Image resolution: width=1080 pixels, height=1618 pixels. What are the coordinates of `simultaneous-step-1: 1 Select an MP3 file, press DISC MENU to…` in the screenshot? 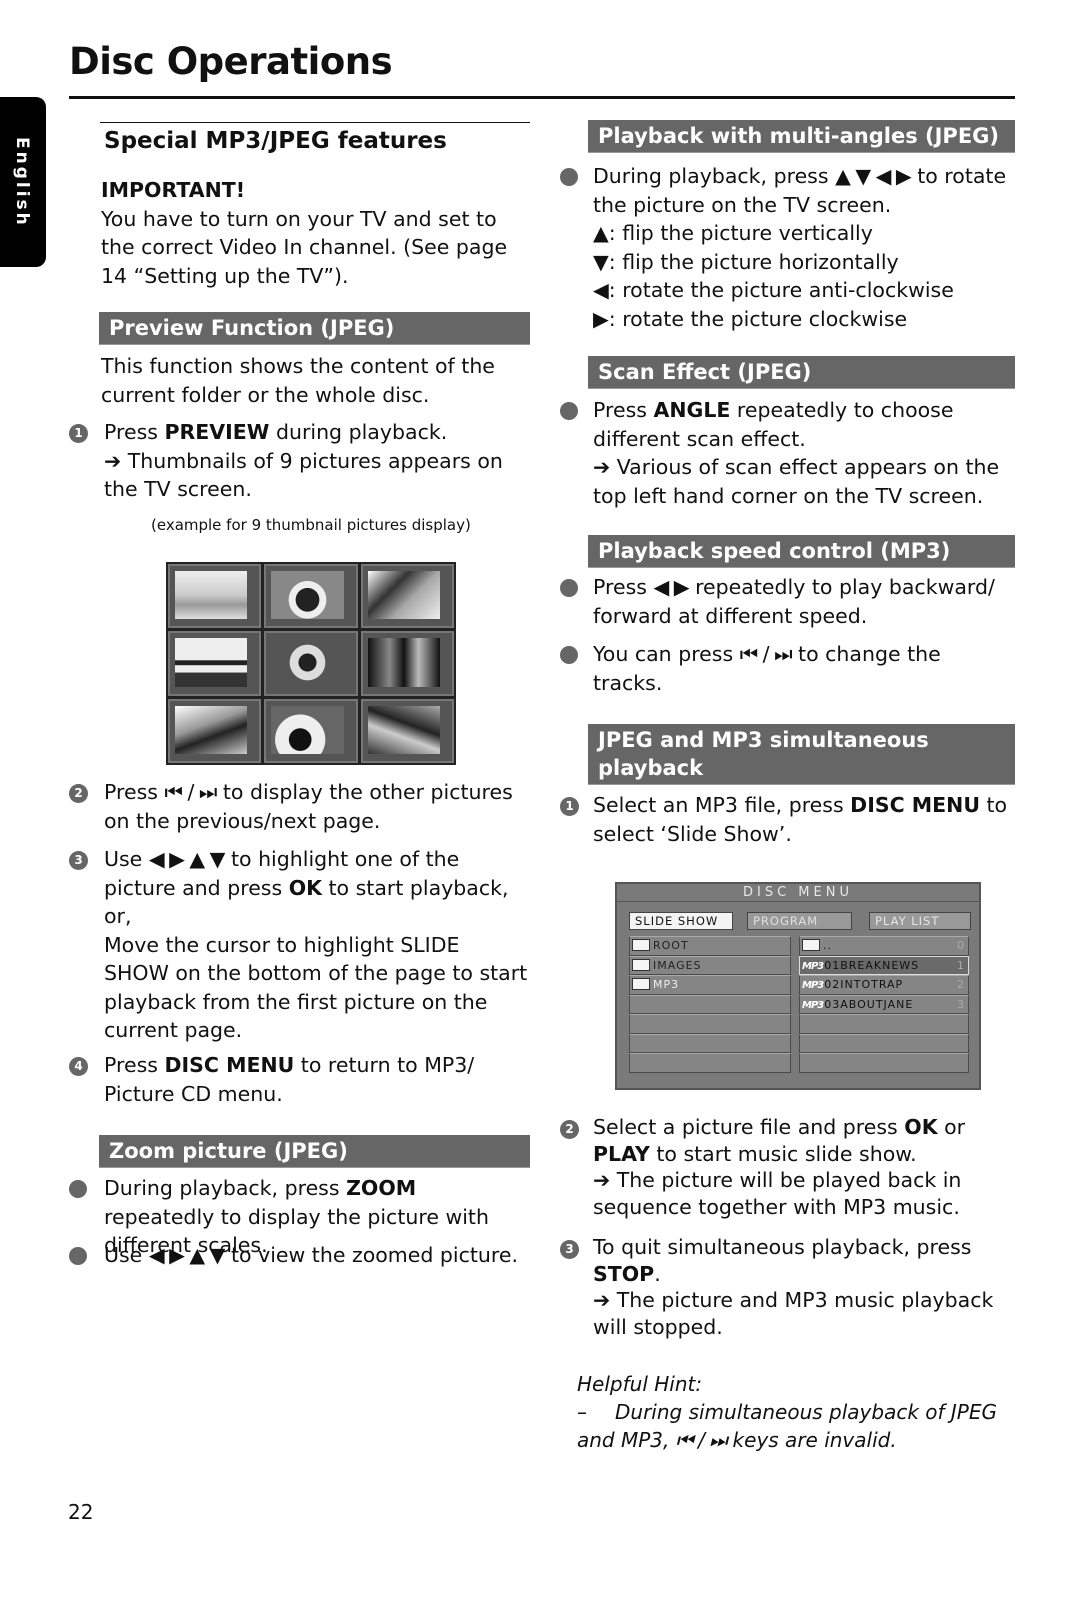 It's located at (787, 819).